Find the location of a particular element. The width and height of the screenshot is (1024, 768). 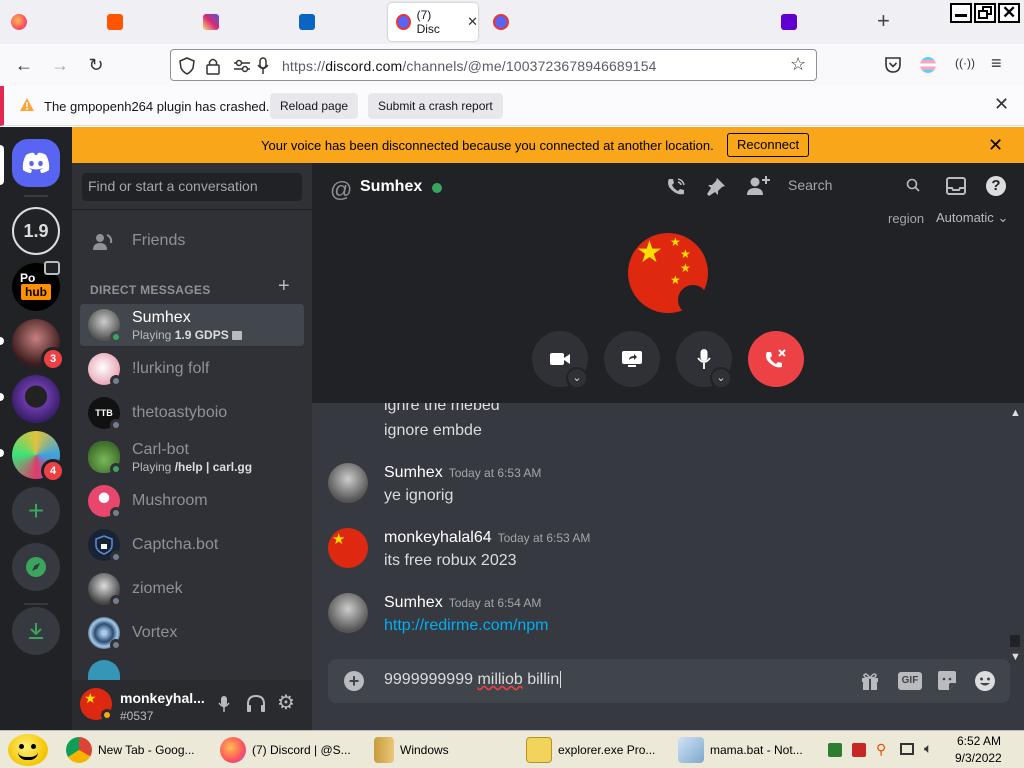

permissions-icon is located at coordinates (242, 66).